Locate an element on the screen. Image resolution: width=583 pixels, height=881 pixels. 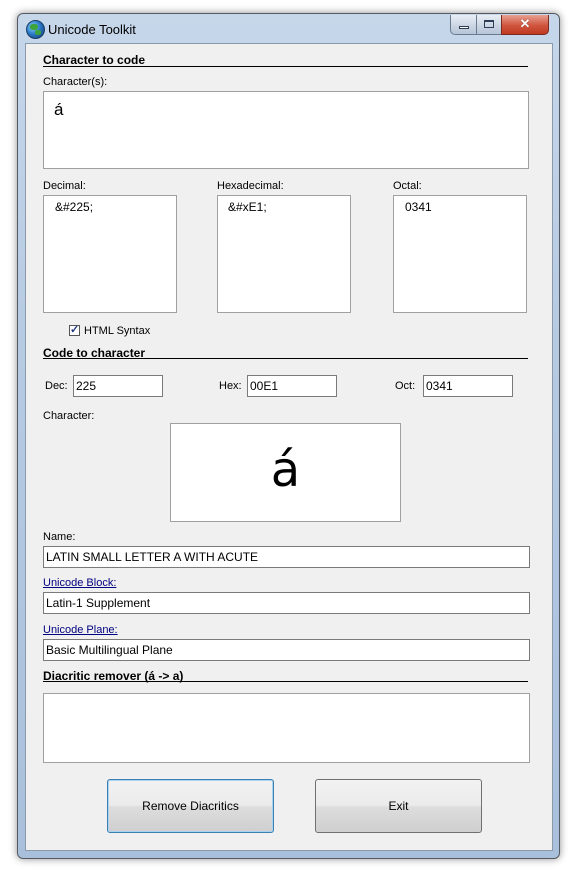
html-syntax-checkbox: ✓ is located at coordinates (74, 330).